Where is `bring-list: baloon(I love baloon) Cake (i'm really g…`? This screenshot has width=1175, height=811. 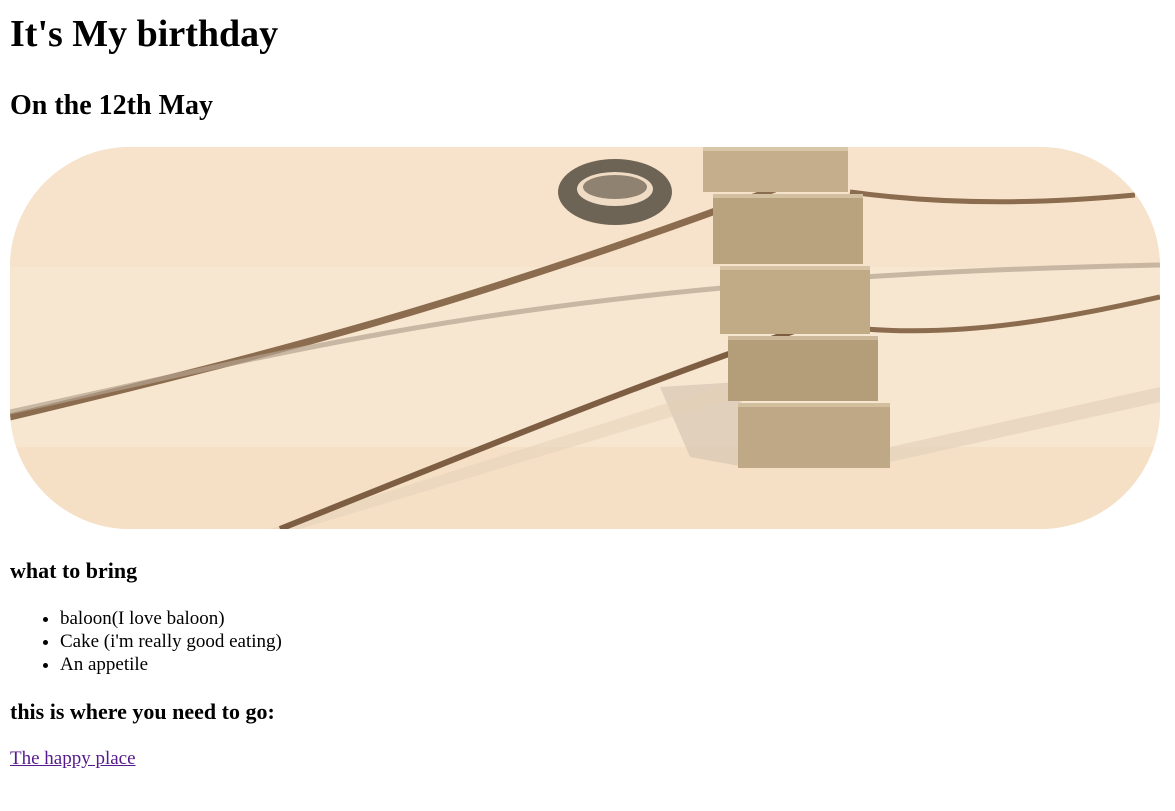 bring-list: baloon(I love baloon) Cake (i'm really g… is located at coordinates (587, 641).